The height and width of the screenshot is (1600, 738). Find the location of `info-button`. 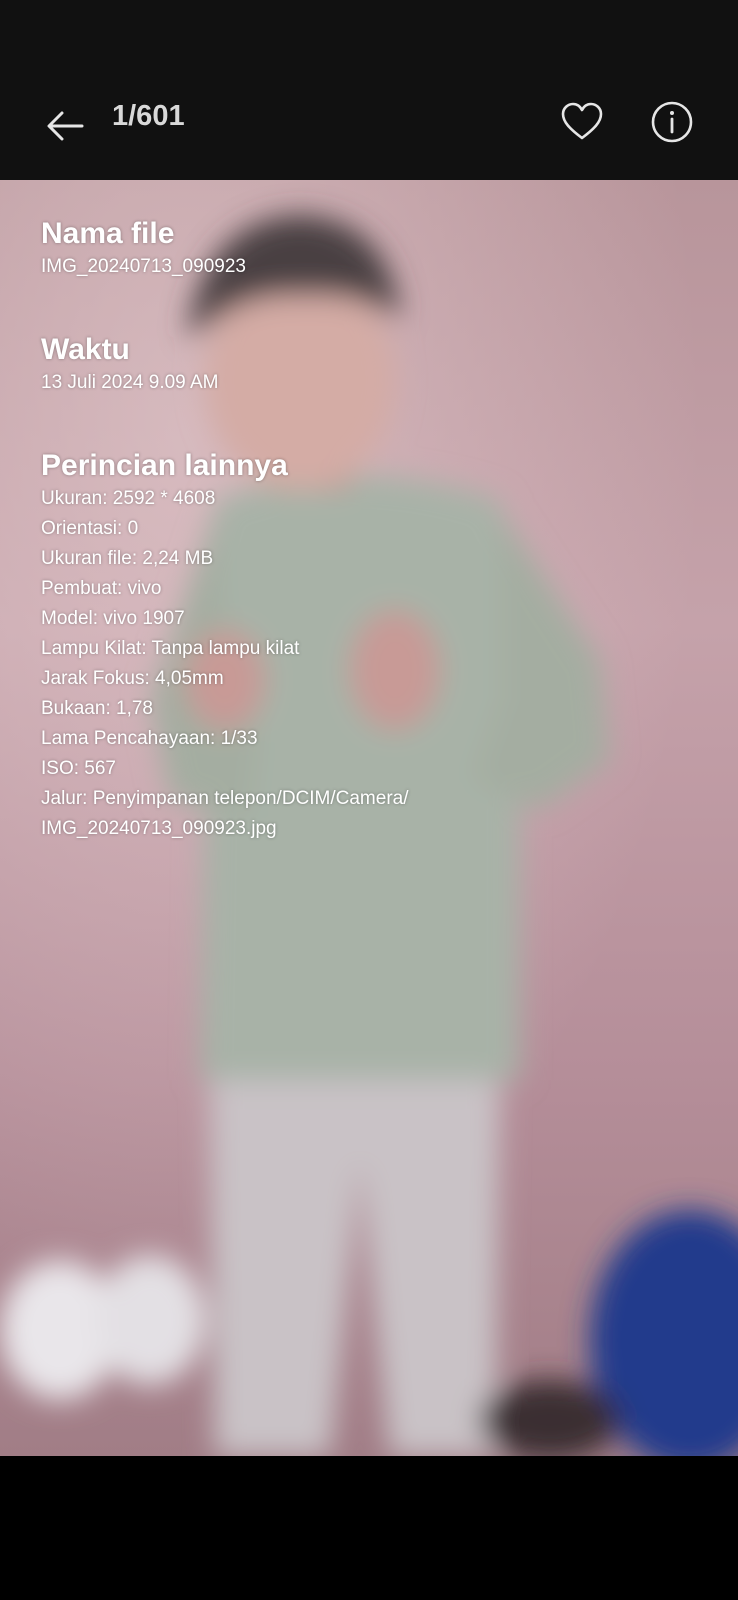

info-button is located at coordinates (672, 122).